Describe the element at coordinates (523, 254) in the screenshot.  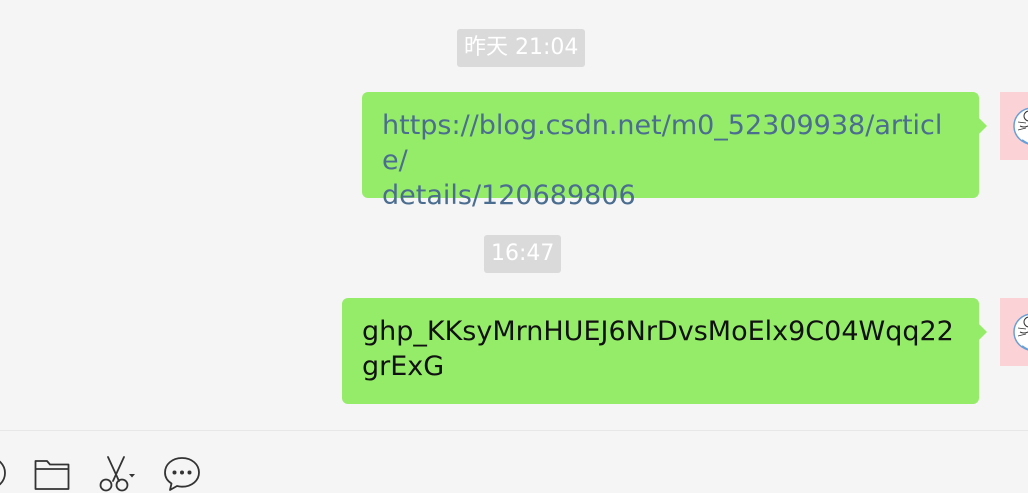
I see `message-timestamp: 16:47` at that location.